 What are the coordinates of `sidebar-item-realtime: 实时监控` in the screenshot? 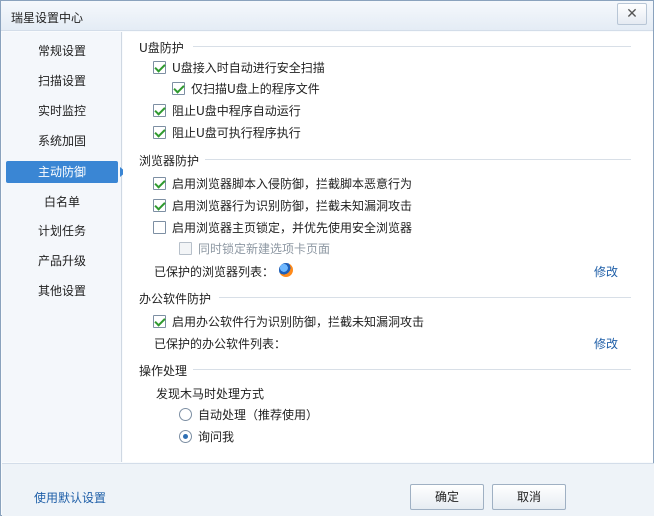 It's located at (62, 111).